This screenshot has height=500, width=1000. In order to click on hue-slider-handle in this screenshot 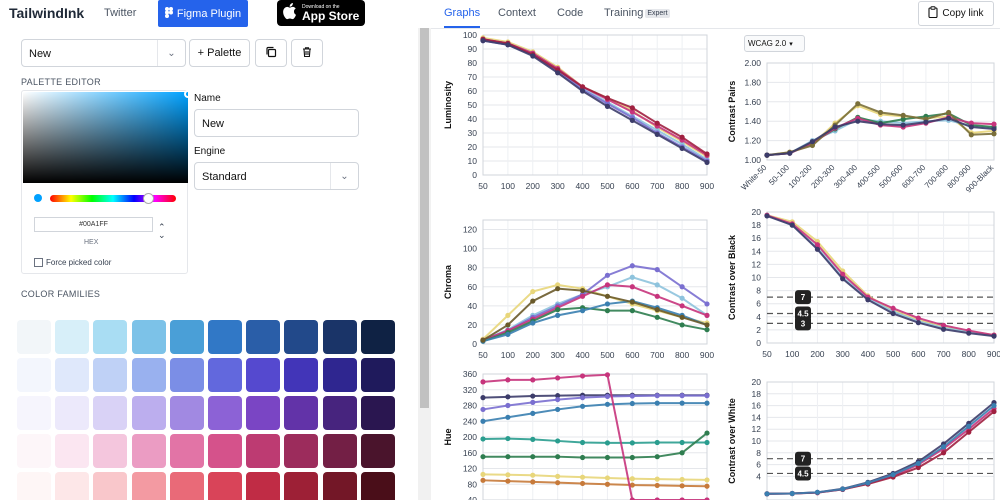, I will do `click(148, 198)`.